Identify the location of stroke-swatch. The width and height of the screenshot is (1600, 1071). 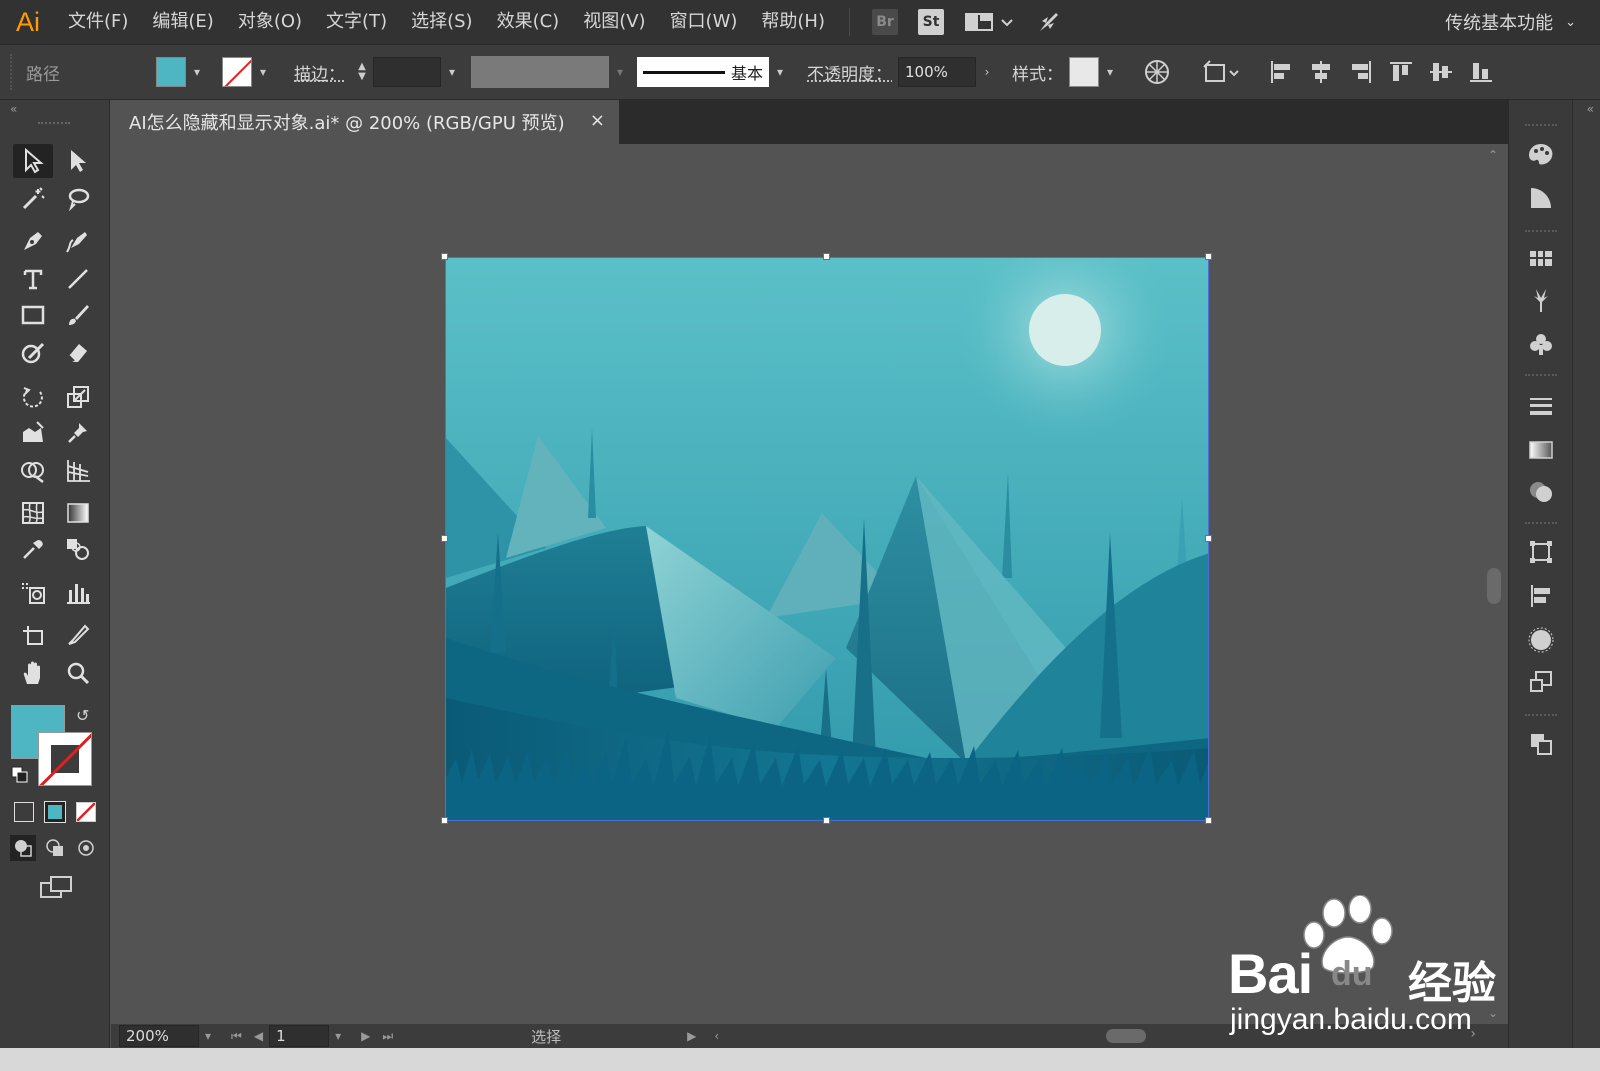
(237, 72).